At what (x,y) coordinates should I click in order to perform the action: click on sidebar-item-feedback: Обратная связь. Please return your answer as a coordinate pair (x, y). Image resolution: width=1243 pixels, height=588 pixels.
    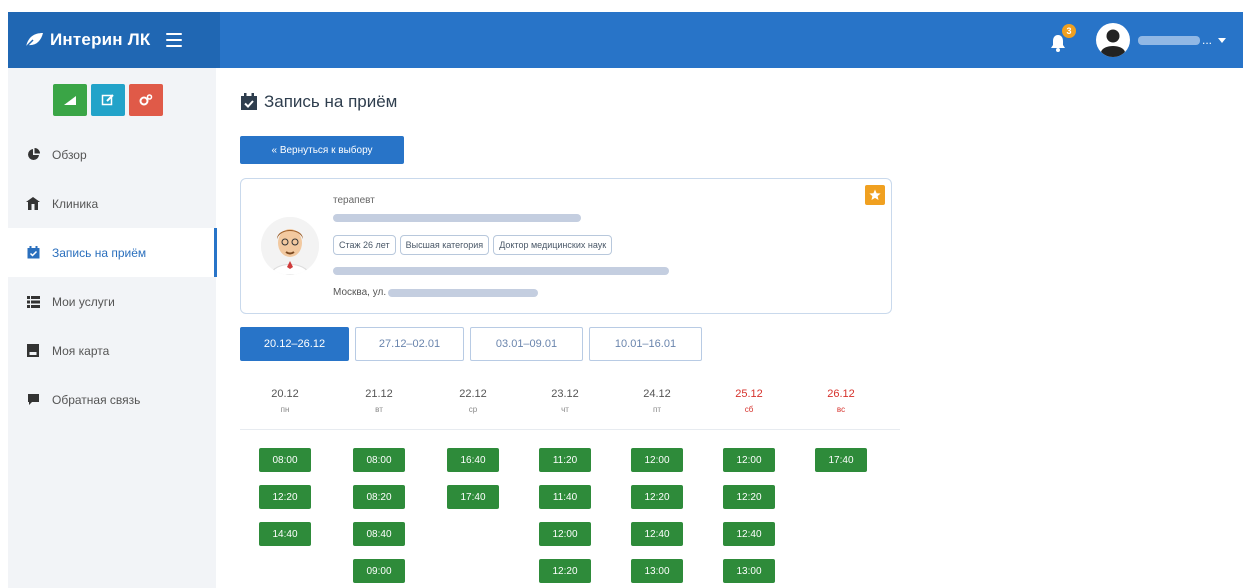
    Looking at the image, I should click on (112, 399).